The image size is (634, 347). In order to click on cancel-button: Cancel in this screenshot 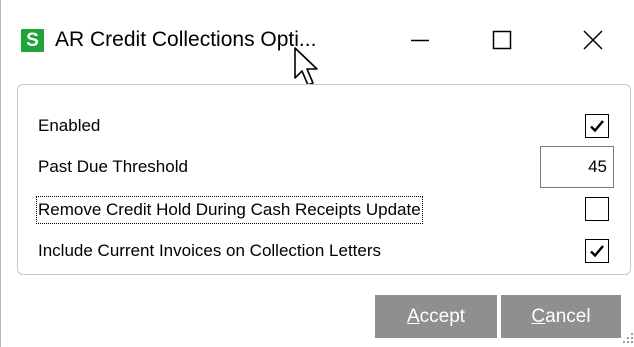, I will do `click(561, 316)`.